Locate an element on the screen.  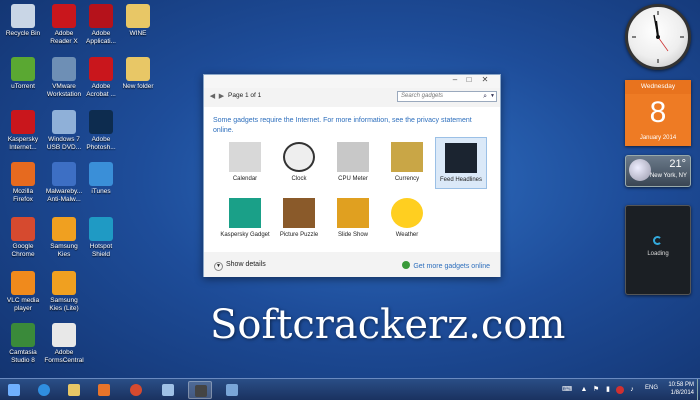
clock-gadget is located at coordinates (658, 37).